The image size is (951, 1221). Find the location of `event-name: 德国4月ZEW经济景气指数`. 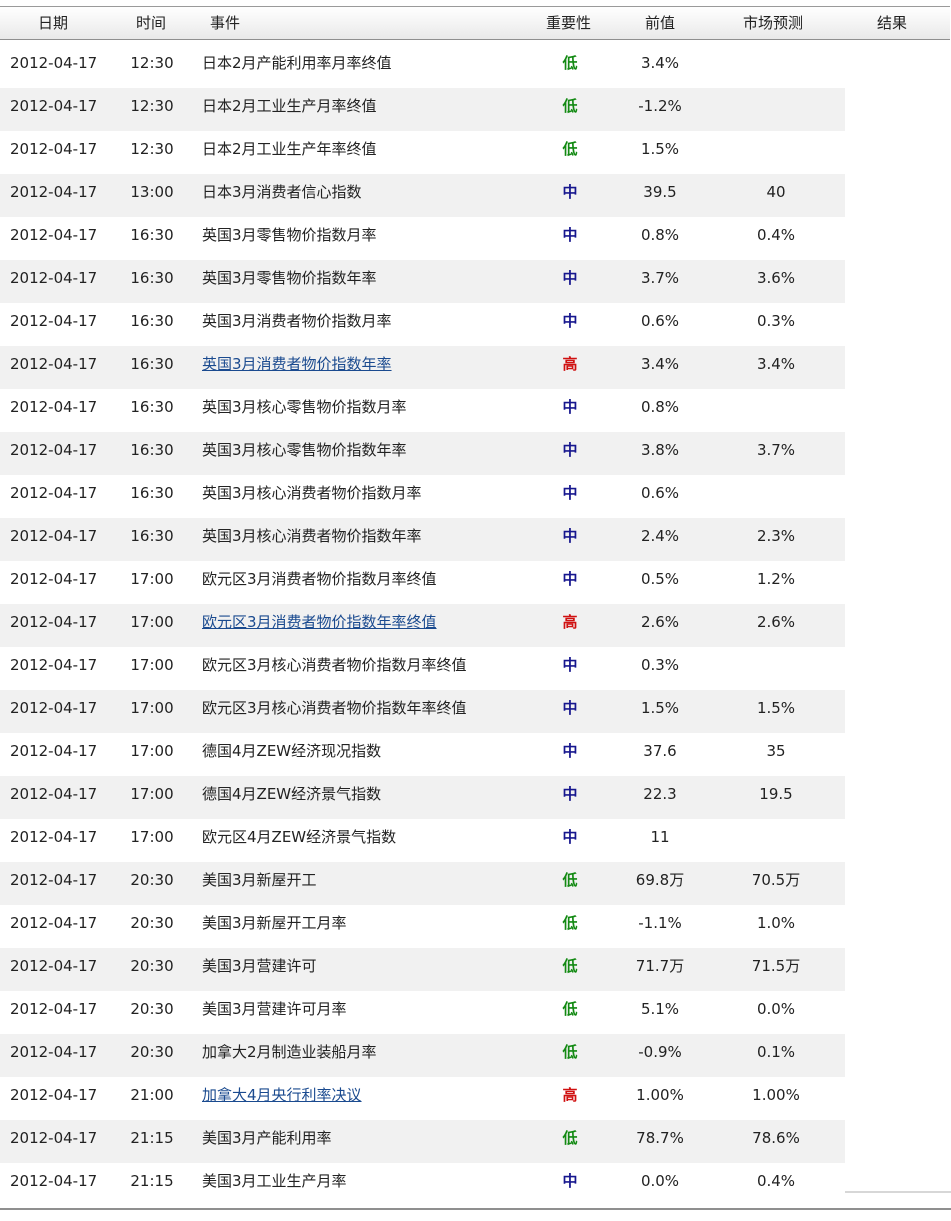

event-name: 德国4月ZEW经济景气指数 is located at coordinates (292, 794).